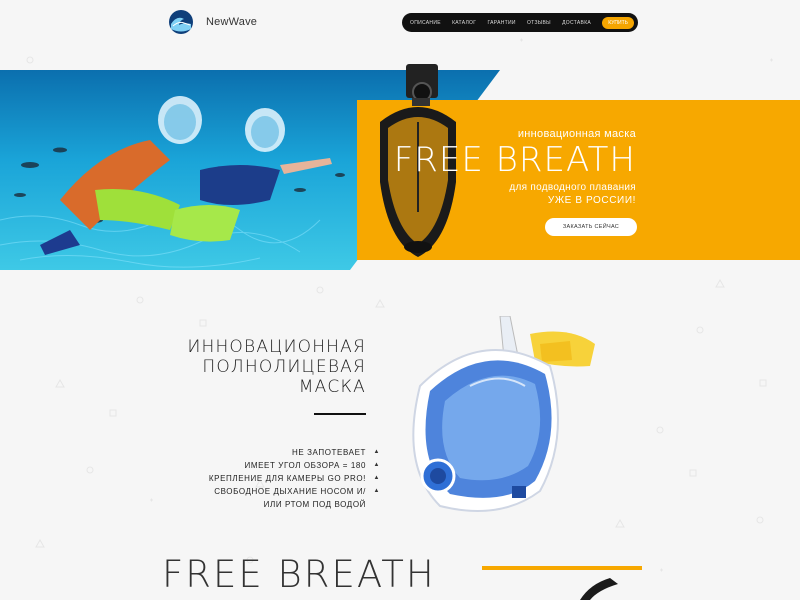 The width and height of the screenshot is (800, 600). Describe the element at coordinates (332, 387) in the screenshot. I see `features-title-line: МАСКА` at that location.